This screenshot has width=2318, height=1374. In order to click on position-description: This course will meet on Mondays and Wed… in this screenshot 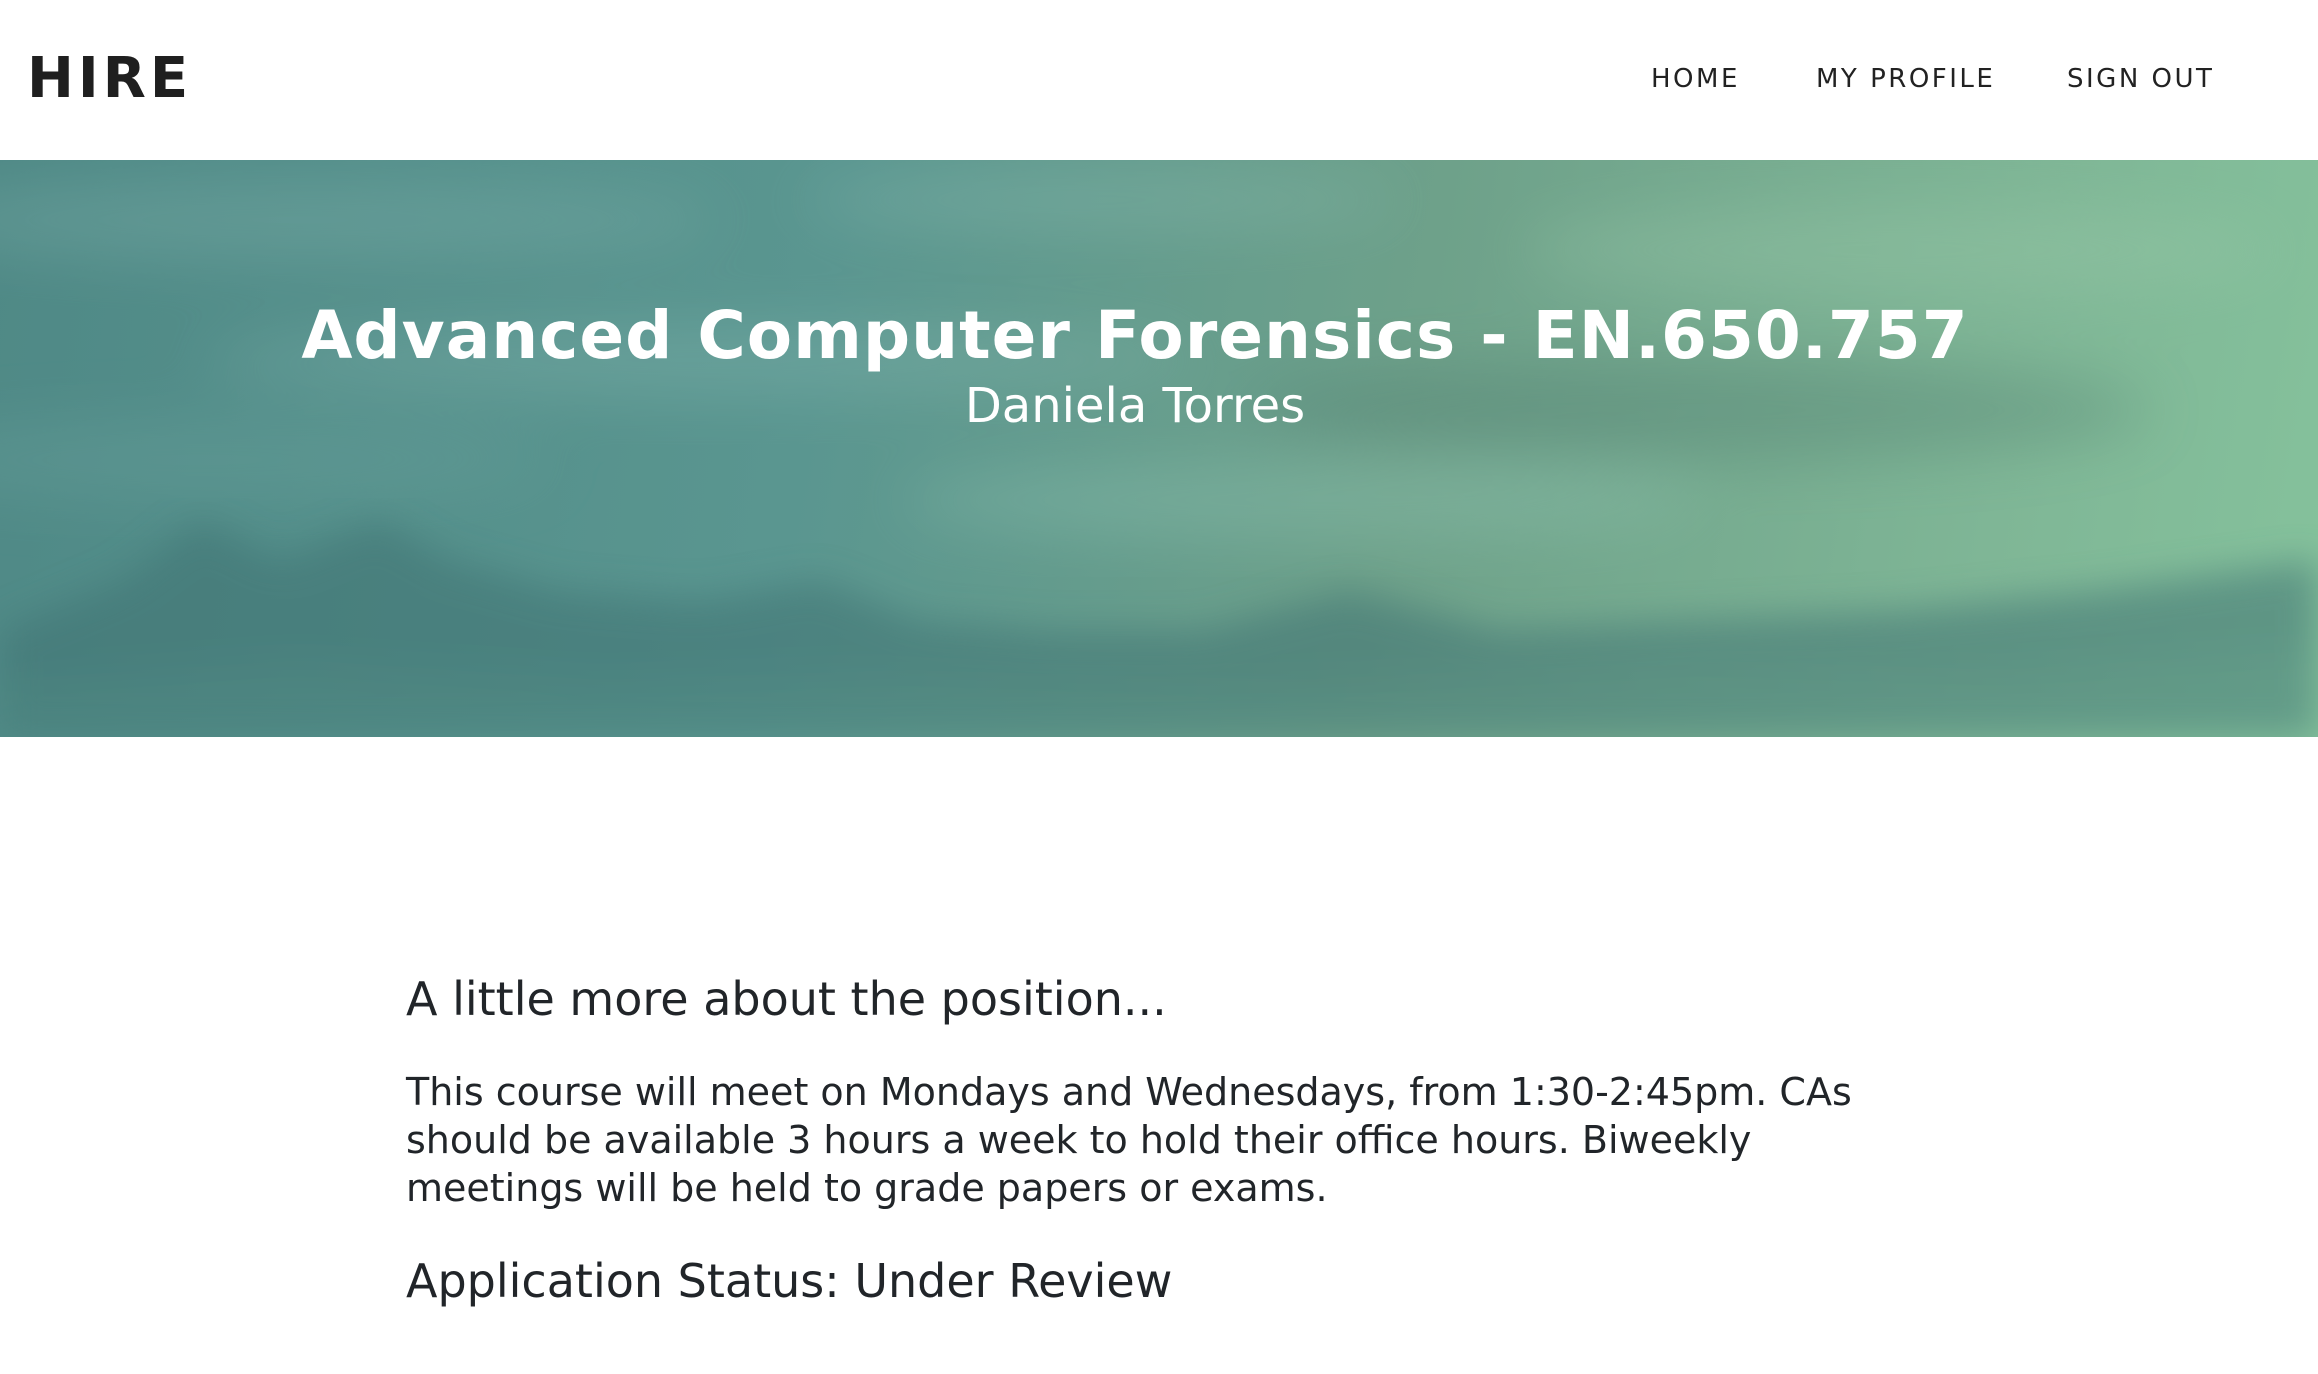, I will do `click(1129, 1140)`.